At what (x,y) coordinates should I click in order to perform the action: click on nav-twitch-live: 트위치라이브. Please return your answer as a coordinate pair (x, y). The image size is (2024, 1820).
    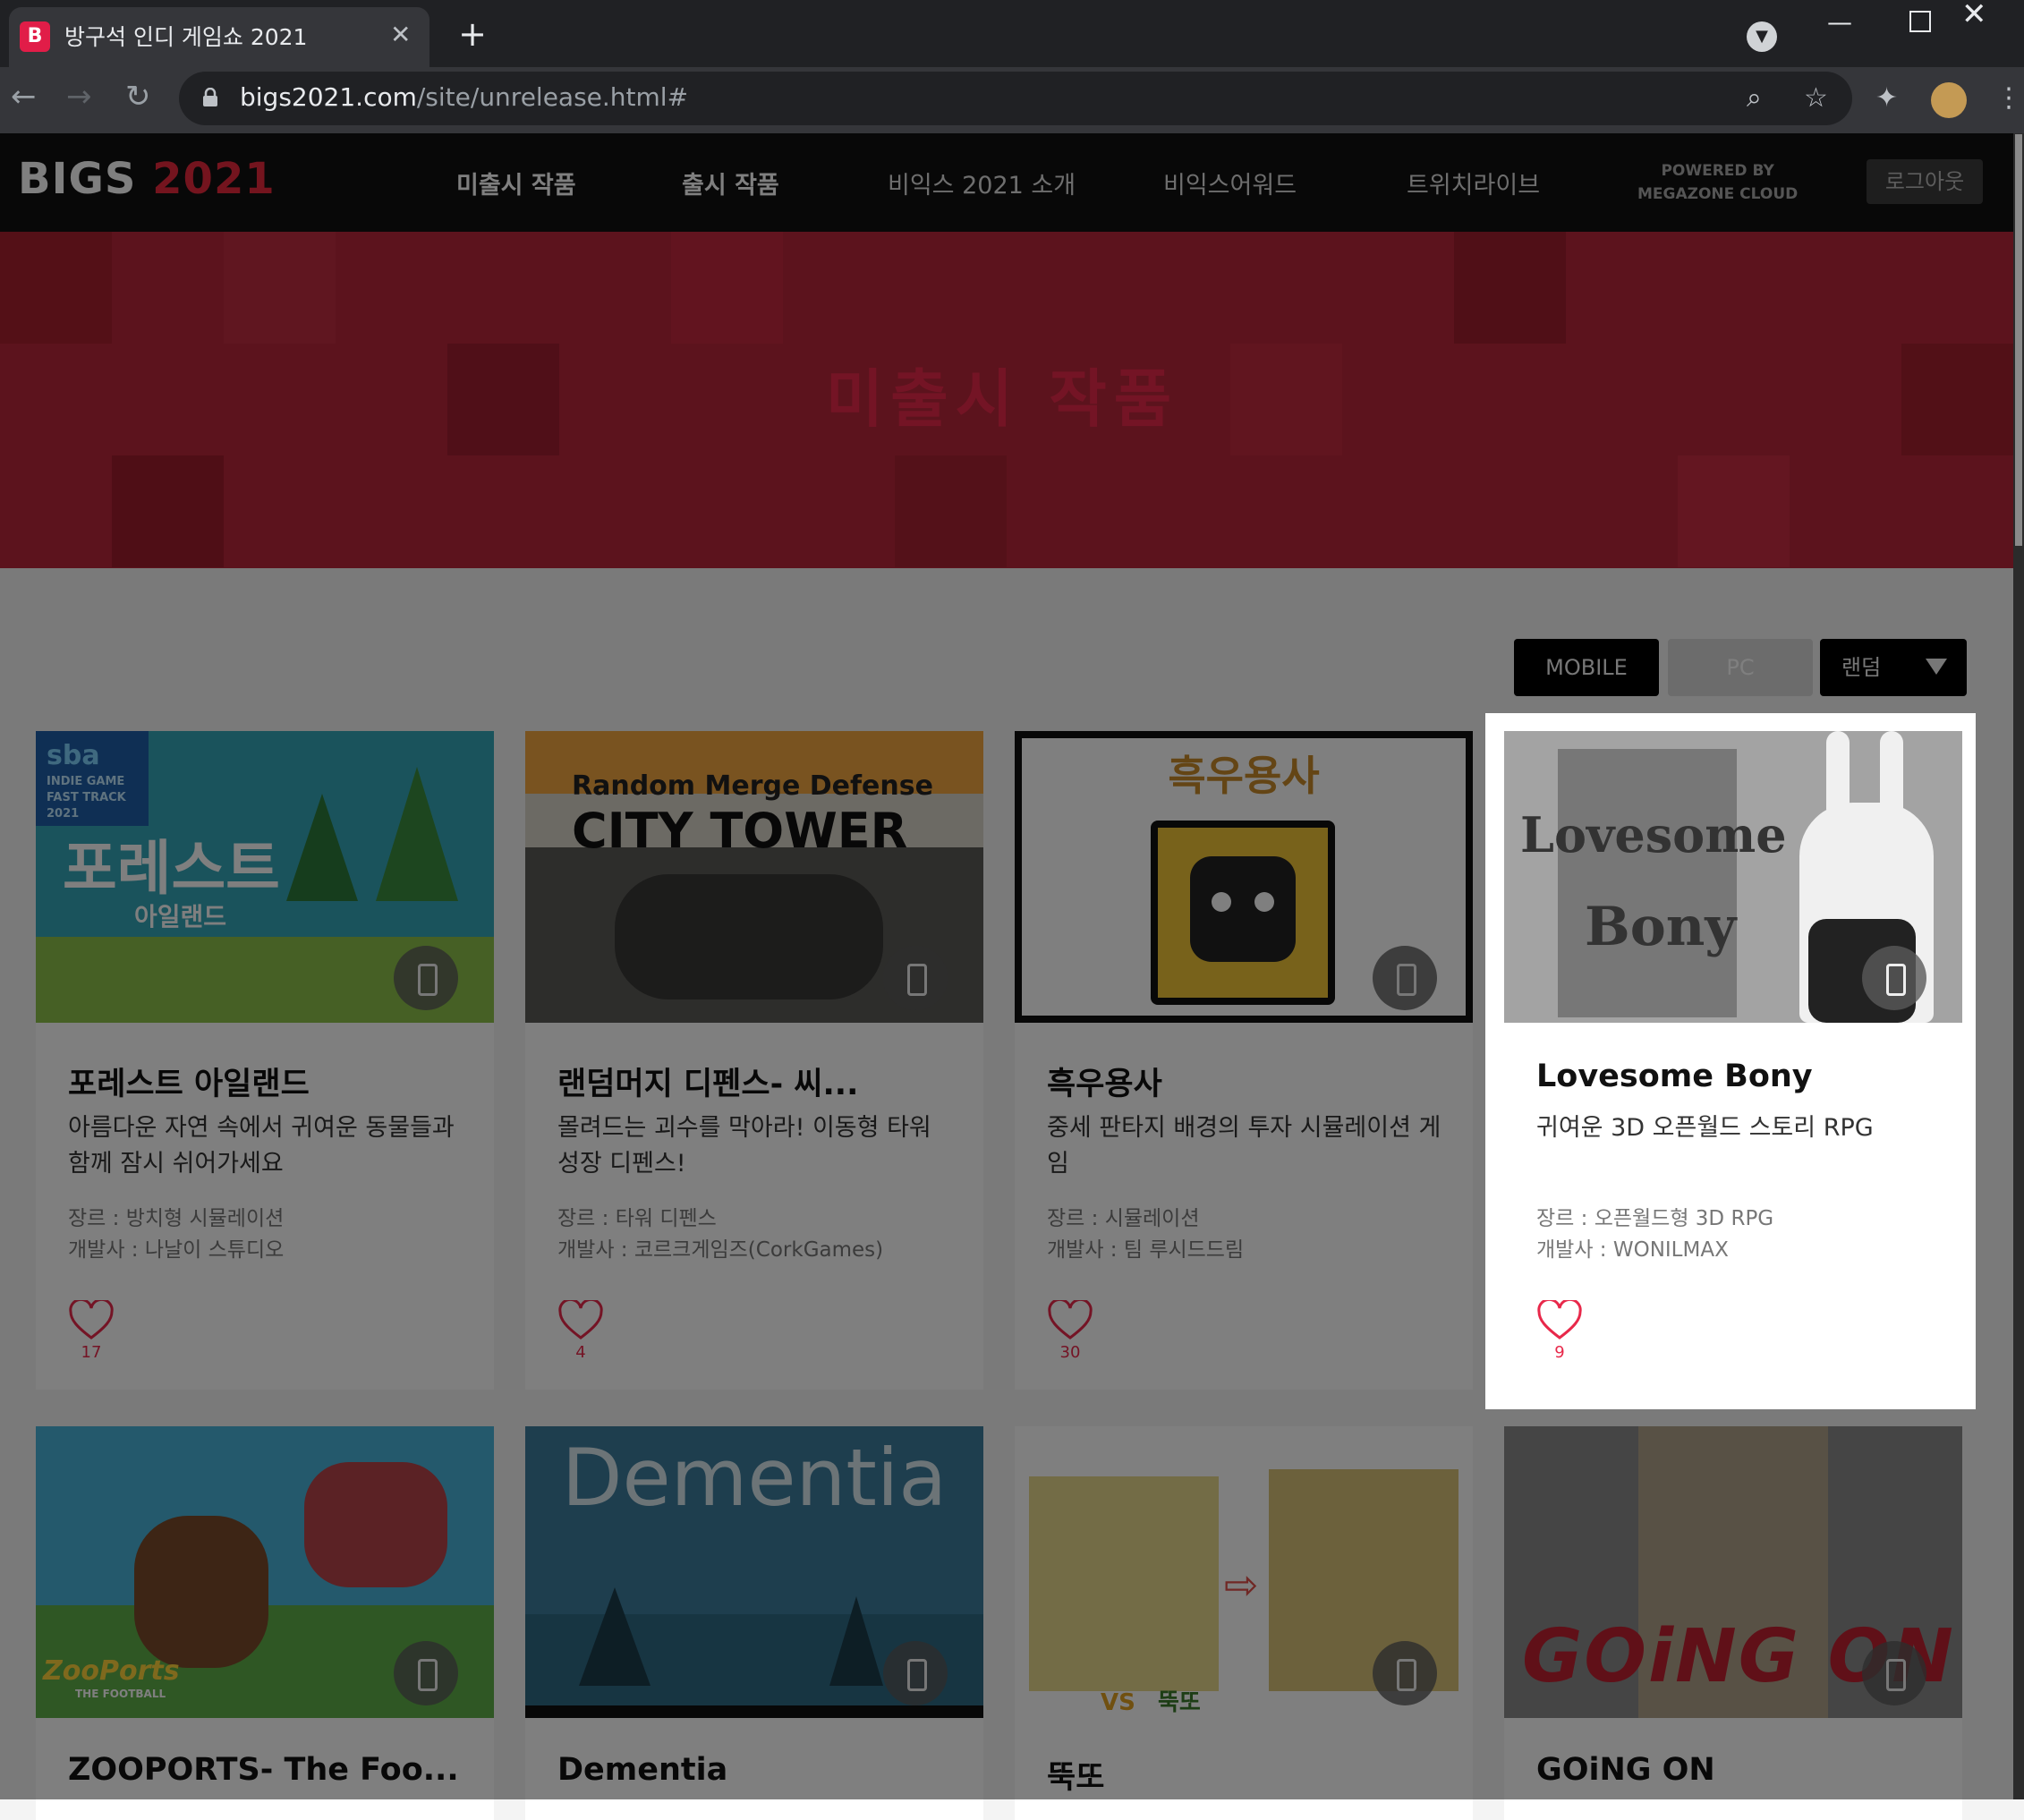
    Looking at the image, I should click on (1473, 183).